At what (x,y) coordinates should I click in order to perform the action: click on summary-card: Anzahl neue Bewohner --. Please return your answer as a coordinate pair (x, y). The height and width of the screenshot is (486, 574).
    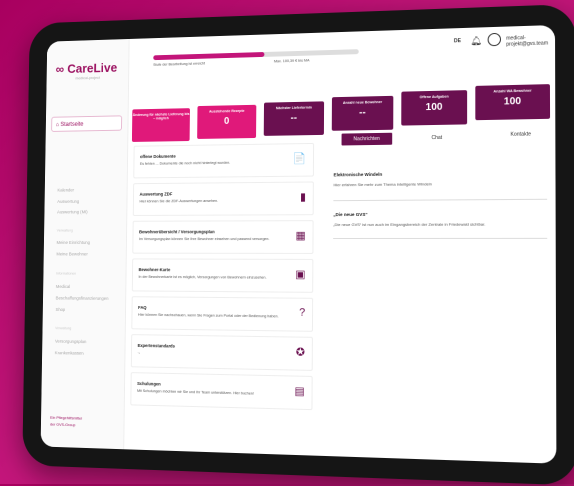
    Looking at the image, I should click on (362, 113).